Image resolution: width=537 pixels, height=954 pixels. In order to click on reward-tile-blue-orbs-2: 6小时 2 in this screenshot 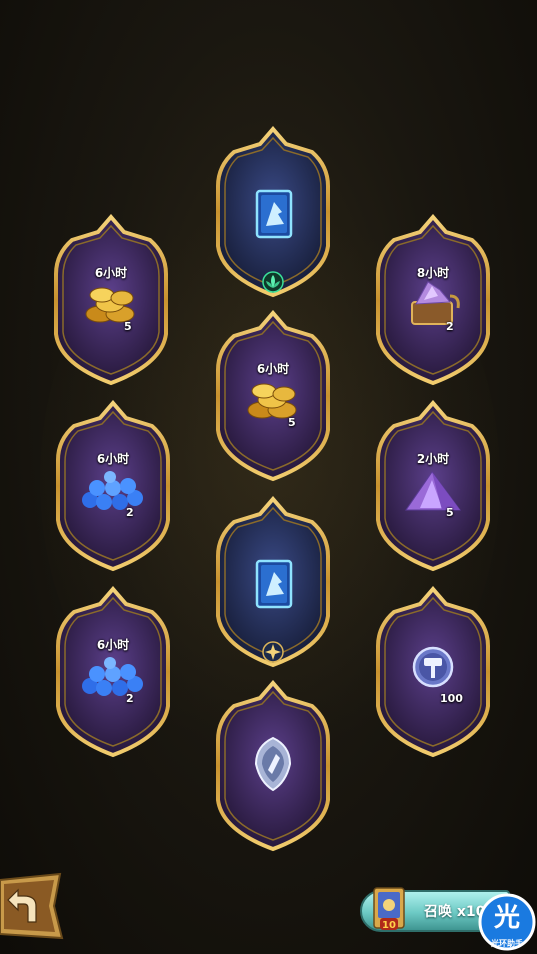, I will do `click(113, 672)`.